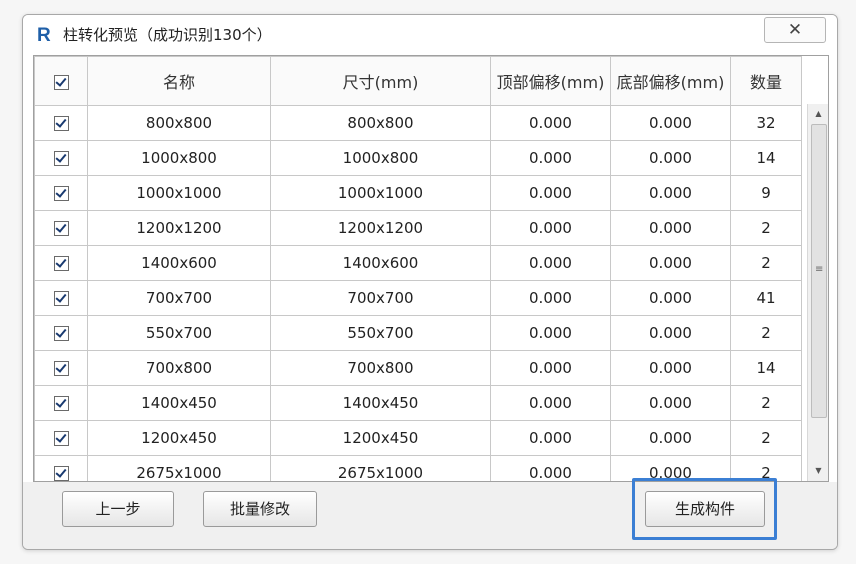 The height and width of the screenshot is (564, 856). I want to click on cell-name: 1000x800, so click(179, 158).